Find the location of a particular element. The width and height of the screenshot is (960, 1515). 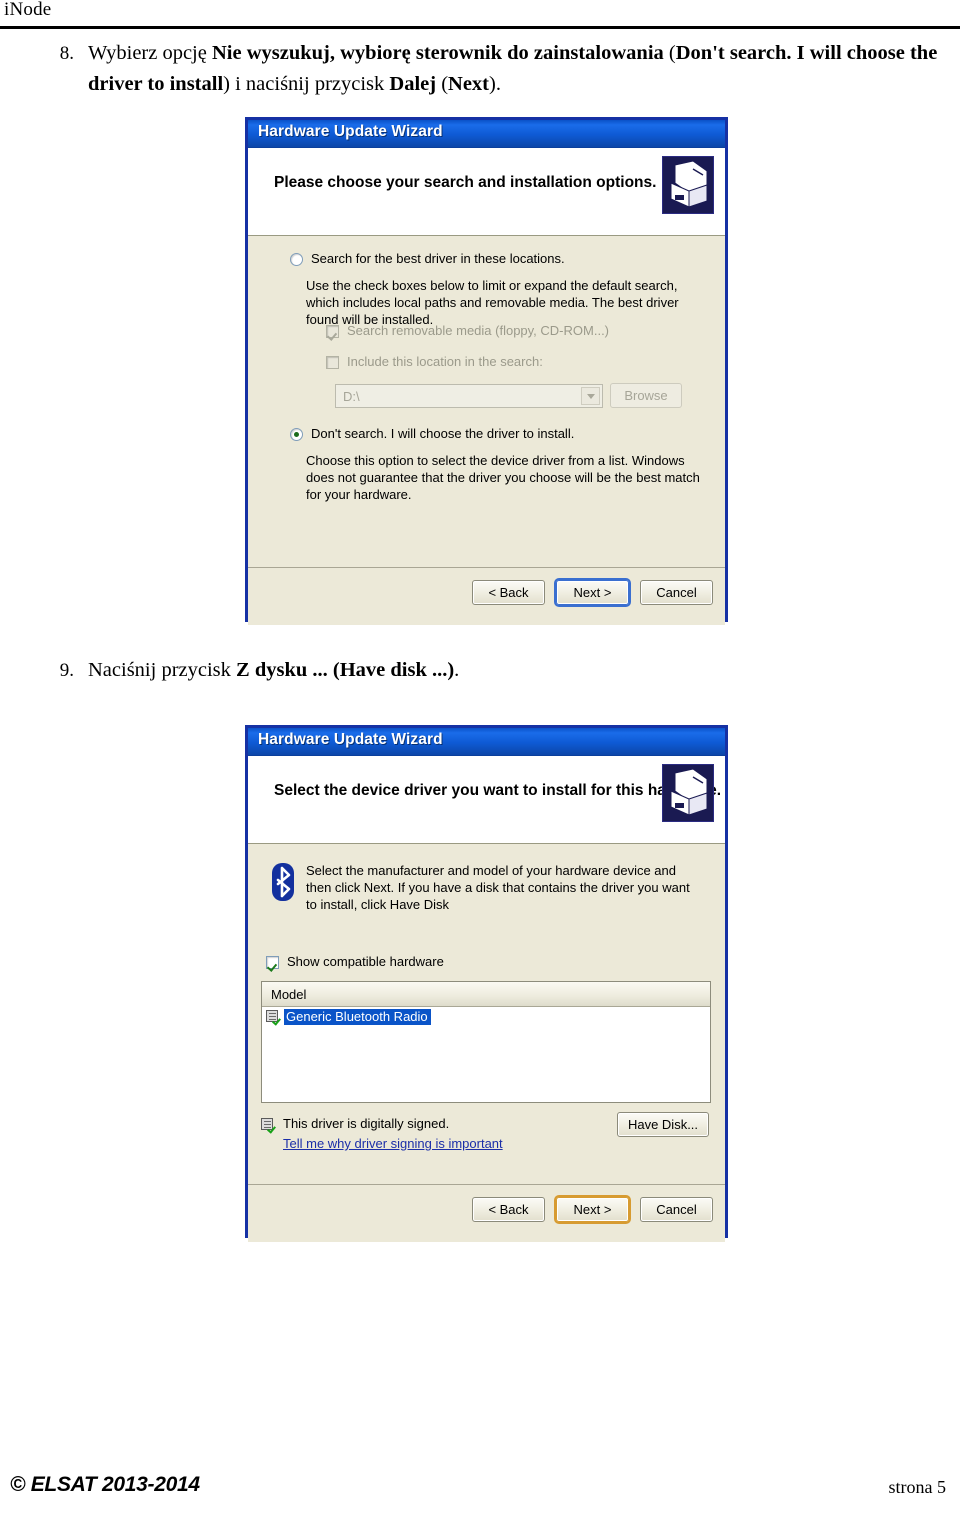

dialog-2-button-row: < Back Next > Cancel is located at coordinates (592, 1209).